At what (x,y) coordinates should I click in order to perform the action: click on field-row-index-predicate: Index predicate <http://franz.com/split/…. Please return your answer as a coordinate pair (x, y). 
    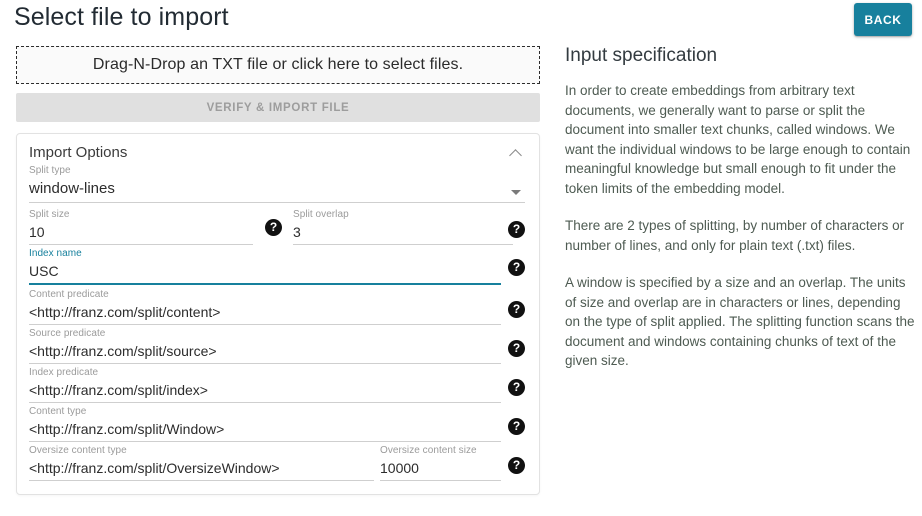
    Looking at the image, I should click on (277, 384).